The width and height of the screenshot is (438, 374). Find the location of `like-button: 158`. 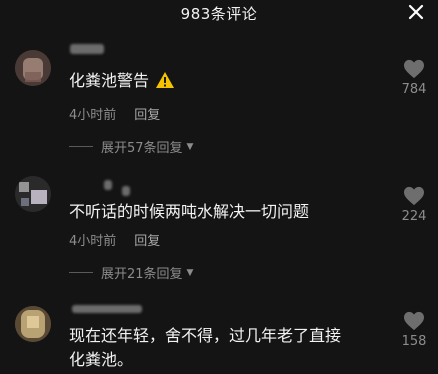

like-button: 158 is located at coordinates (414, 330).